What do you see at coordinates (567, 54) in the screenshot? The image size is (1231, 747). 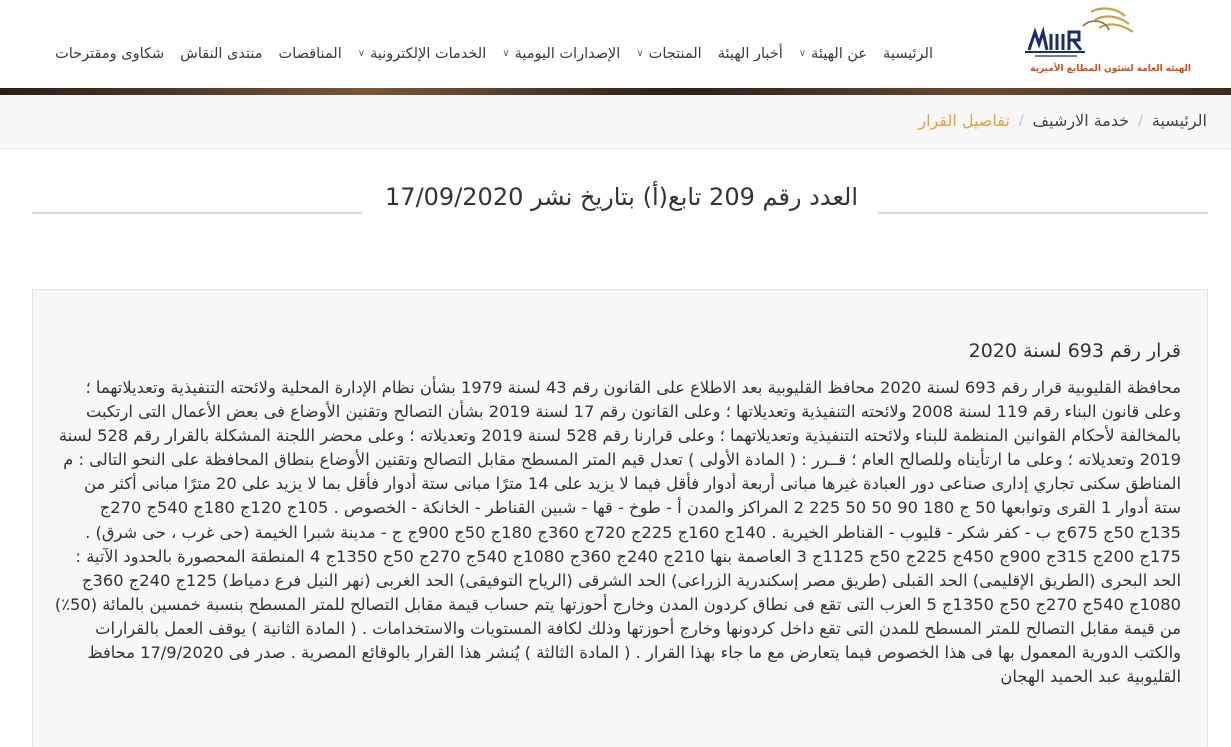 I see `nav-label: الإصدارات اليومية` at bounding box center [567, 54].